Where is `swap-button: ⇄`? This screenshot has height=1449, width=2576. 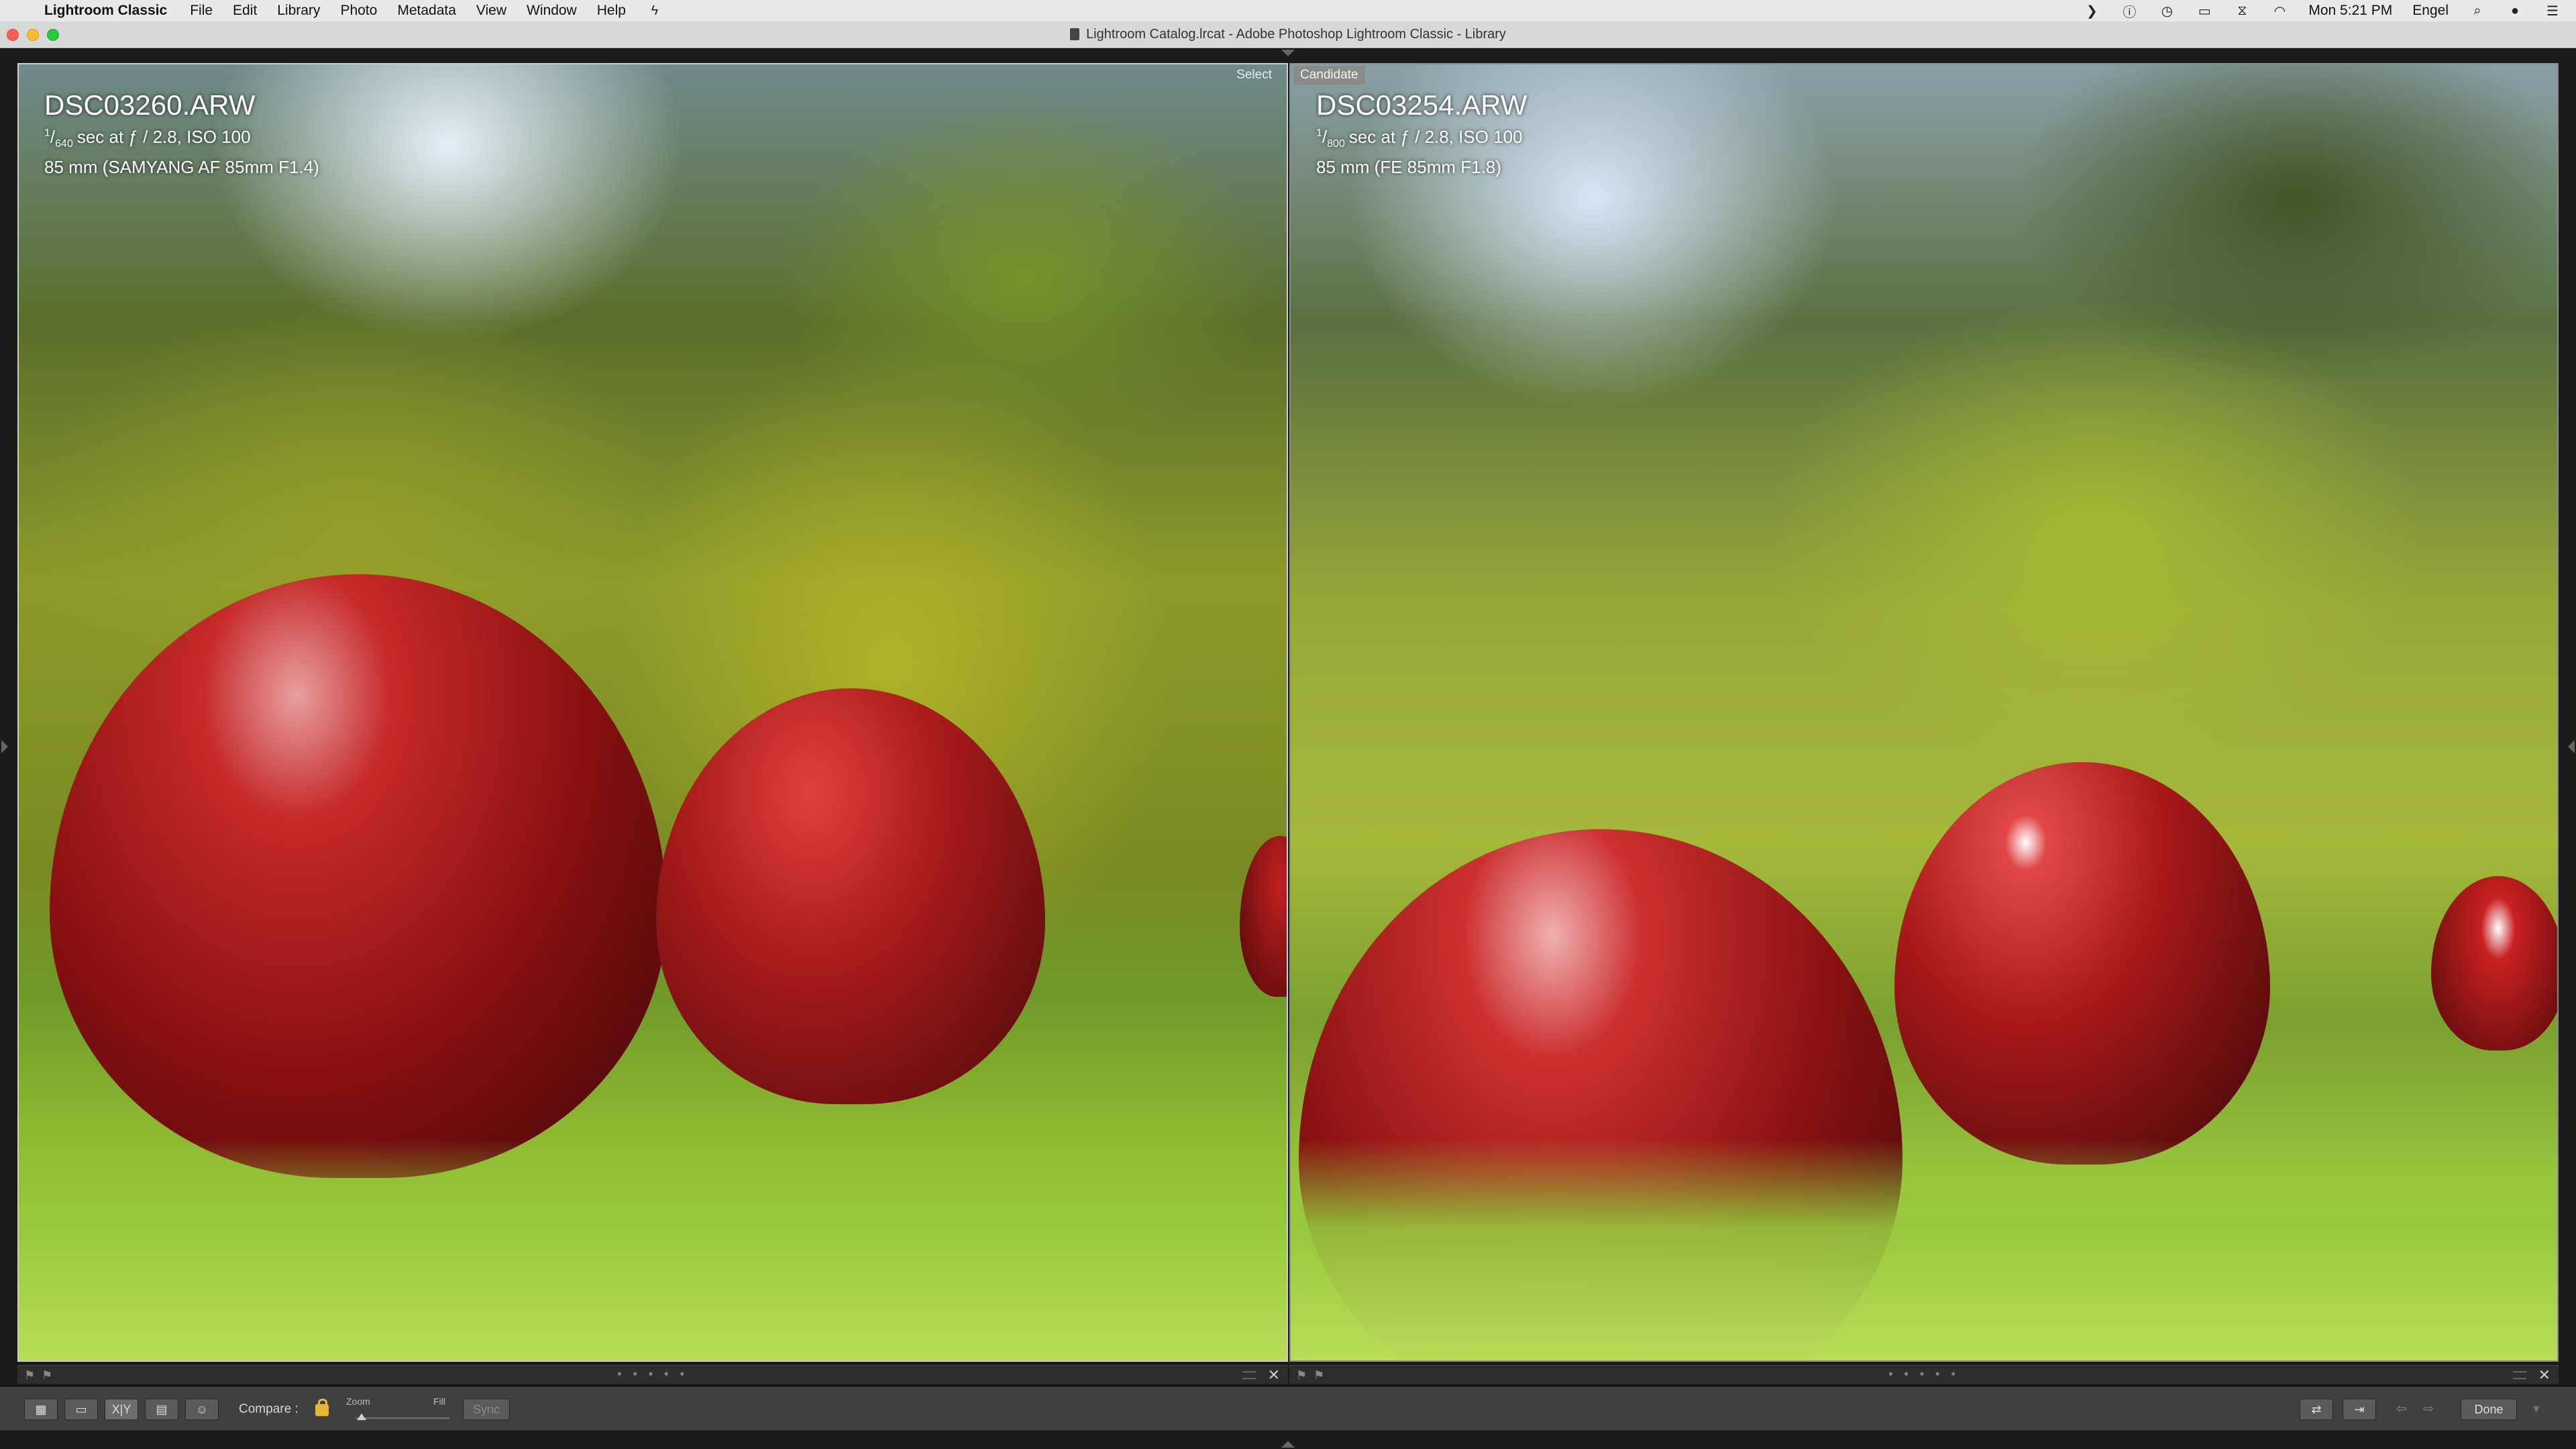 swap-button: ⇄ is located at coordinates (2316, 1409).